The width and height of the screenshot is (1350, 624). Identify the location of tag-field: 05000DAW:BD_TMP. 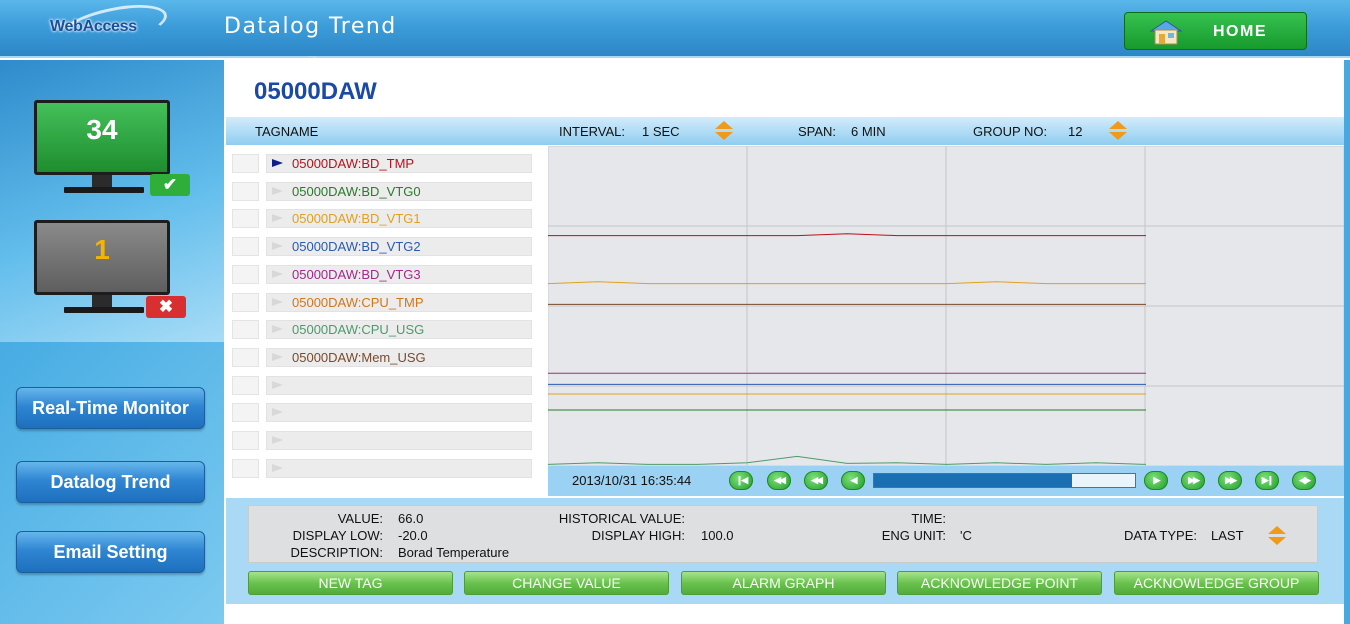
(399, 163).